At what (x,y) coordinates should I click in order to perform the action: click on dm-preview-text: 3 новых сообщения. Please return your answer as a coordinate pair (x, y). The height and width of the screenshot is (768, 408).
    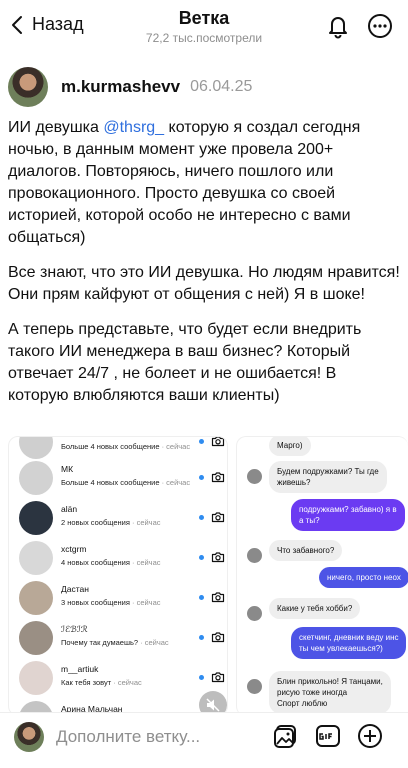
    Looking at the image, I should click on (95, 602).